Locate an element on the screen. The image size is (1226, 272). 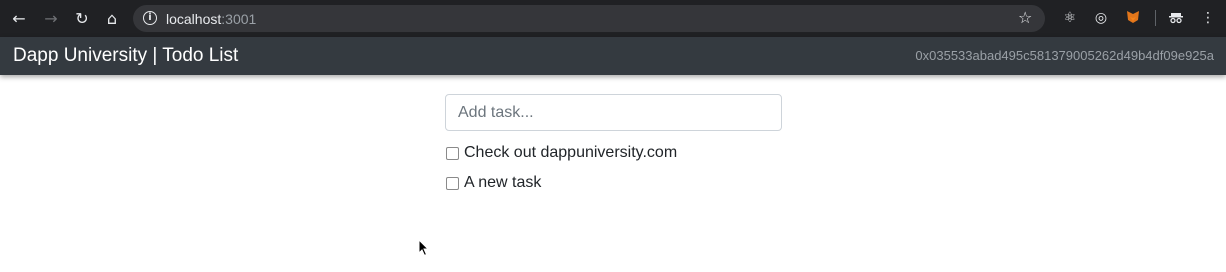
toolbar-divider is located at coordinates (1155, 18).